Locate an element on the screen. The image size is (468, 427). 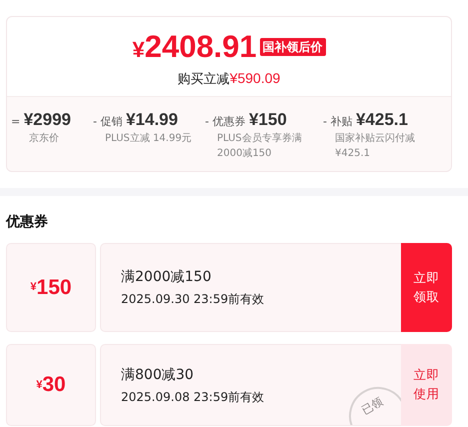
claim-button: 立即领取 is located at coordinates (426, 287).